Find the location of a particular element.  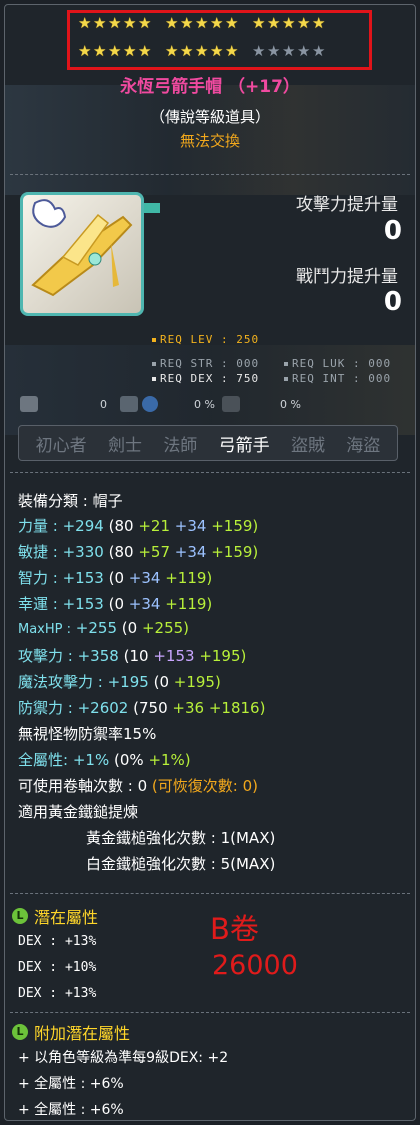

job-3: 弓箭手 is located at coordinates (244, 445).